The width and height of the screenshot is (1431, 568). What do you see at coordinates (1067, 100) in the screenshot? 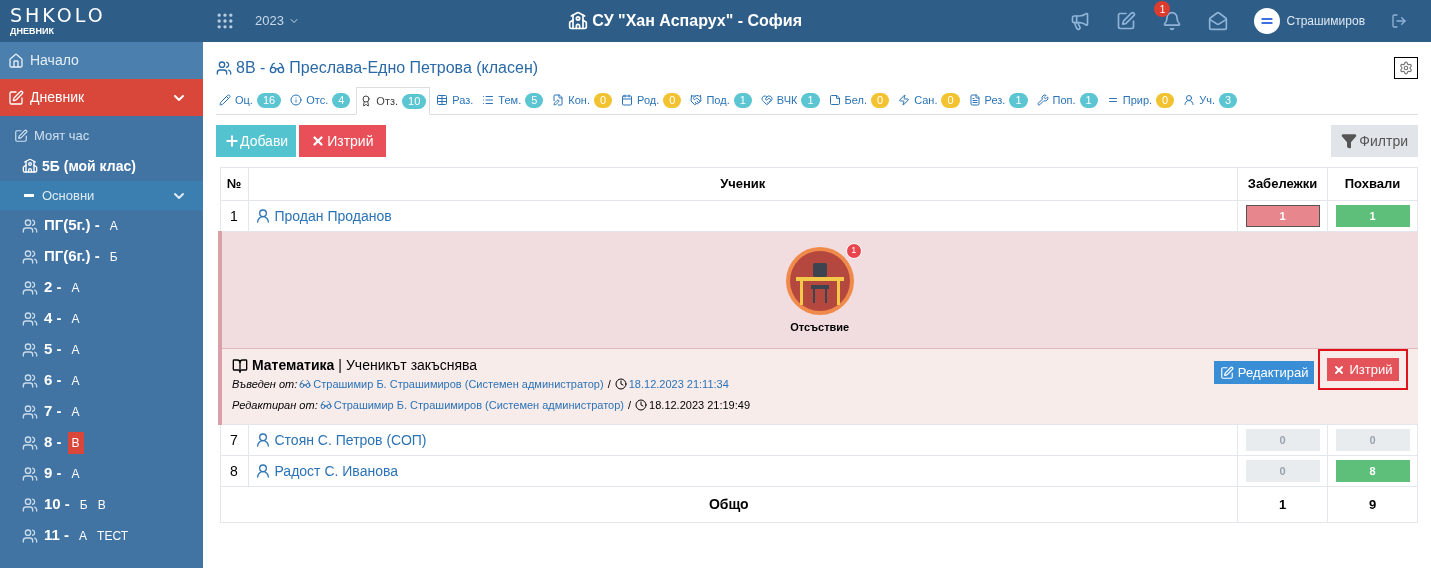
I see `tab: Поп. 1` at bounding box center [1067, 100].